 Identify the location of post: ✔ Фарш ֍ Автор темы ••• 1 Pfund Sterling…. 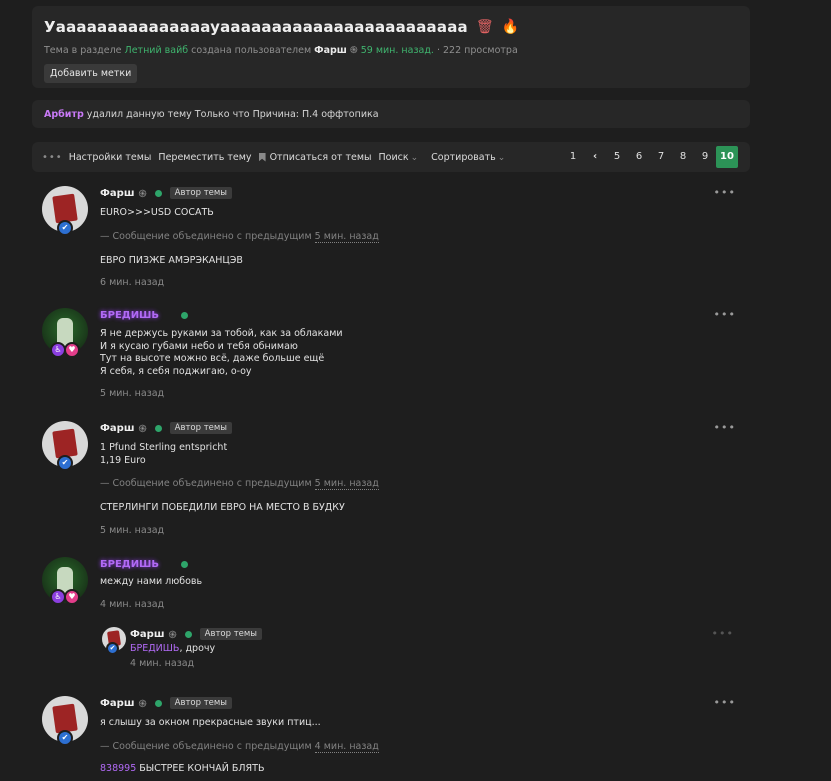
(392, 478).